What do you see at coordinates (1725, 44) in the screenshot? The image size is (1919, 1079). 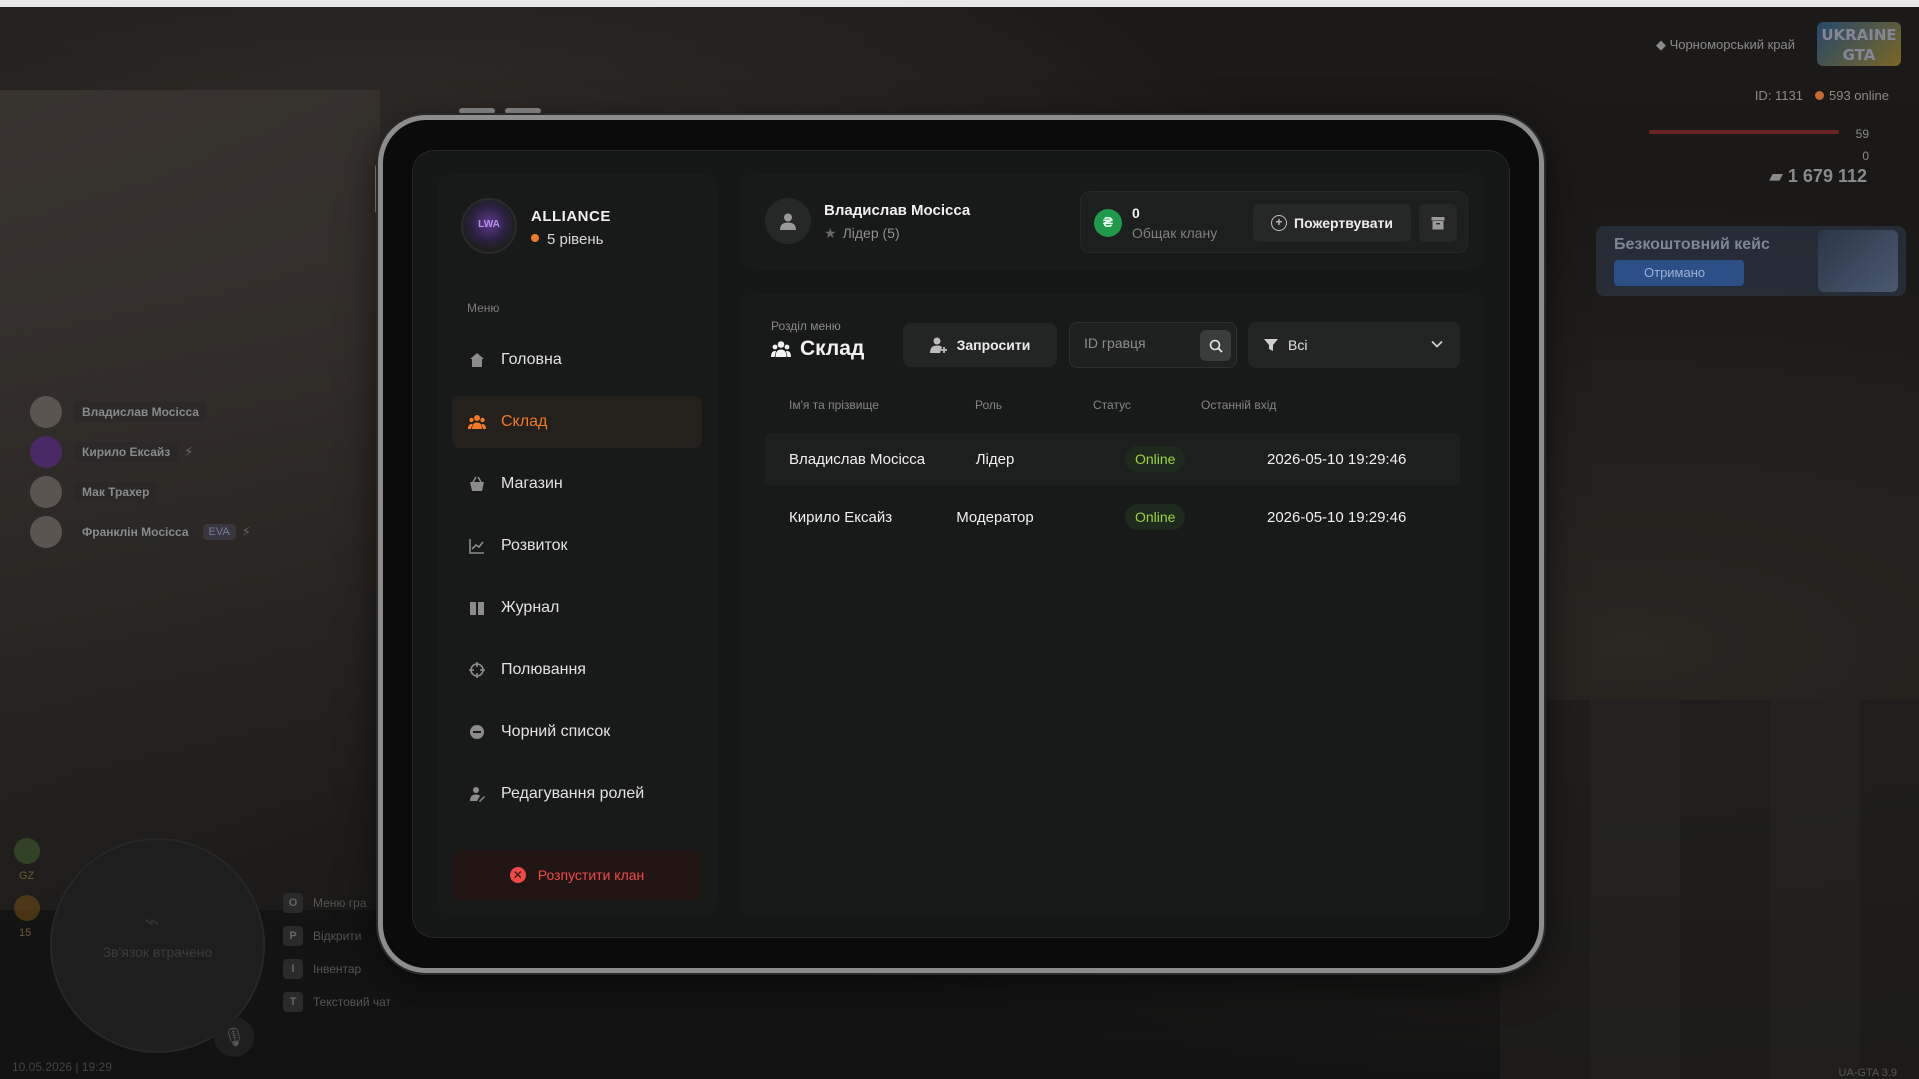 I see `hud-region: ◆ Чорноморський край` at bounding box center [1725, 44].